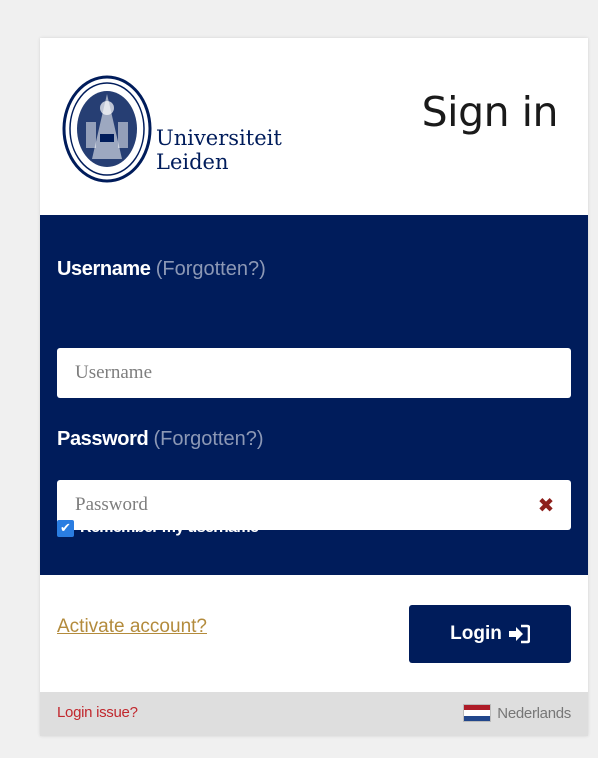  Describe the element at coordinates (169, 527) in the screenshot. I see `remember-username-label: Remember my username` at that location.